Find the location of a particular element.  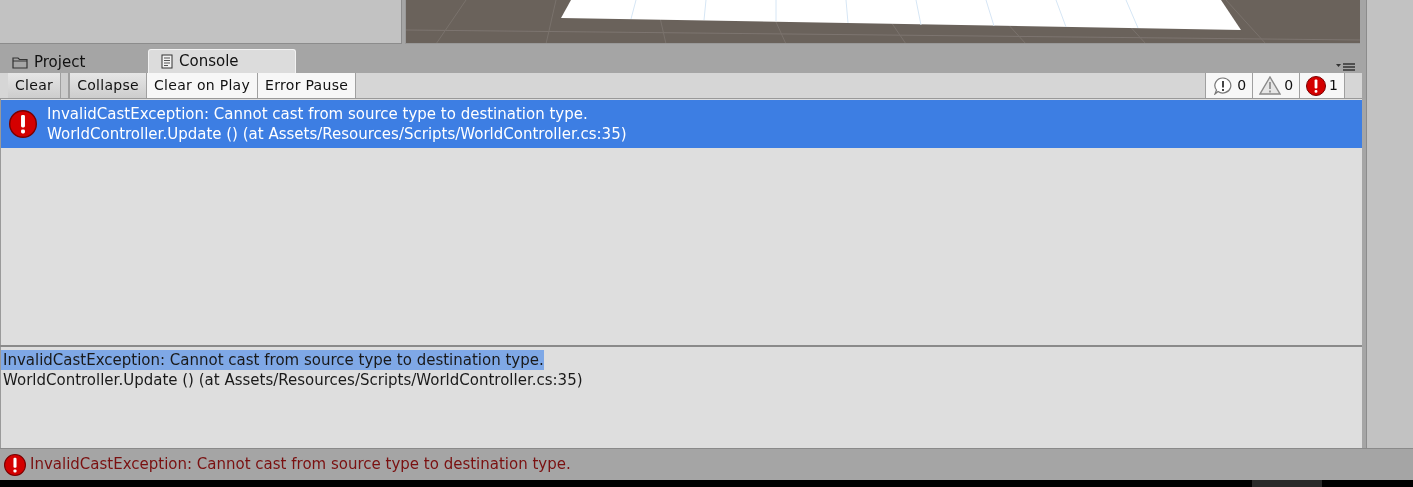

warning-icon is located at coordinates (1270, 85).